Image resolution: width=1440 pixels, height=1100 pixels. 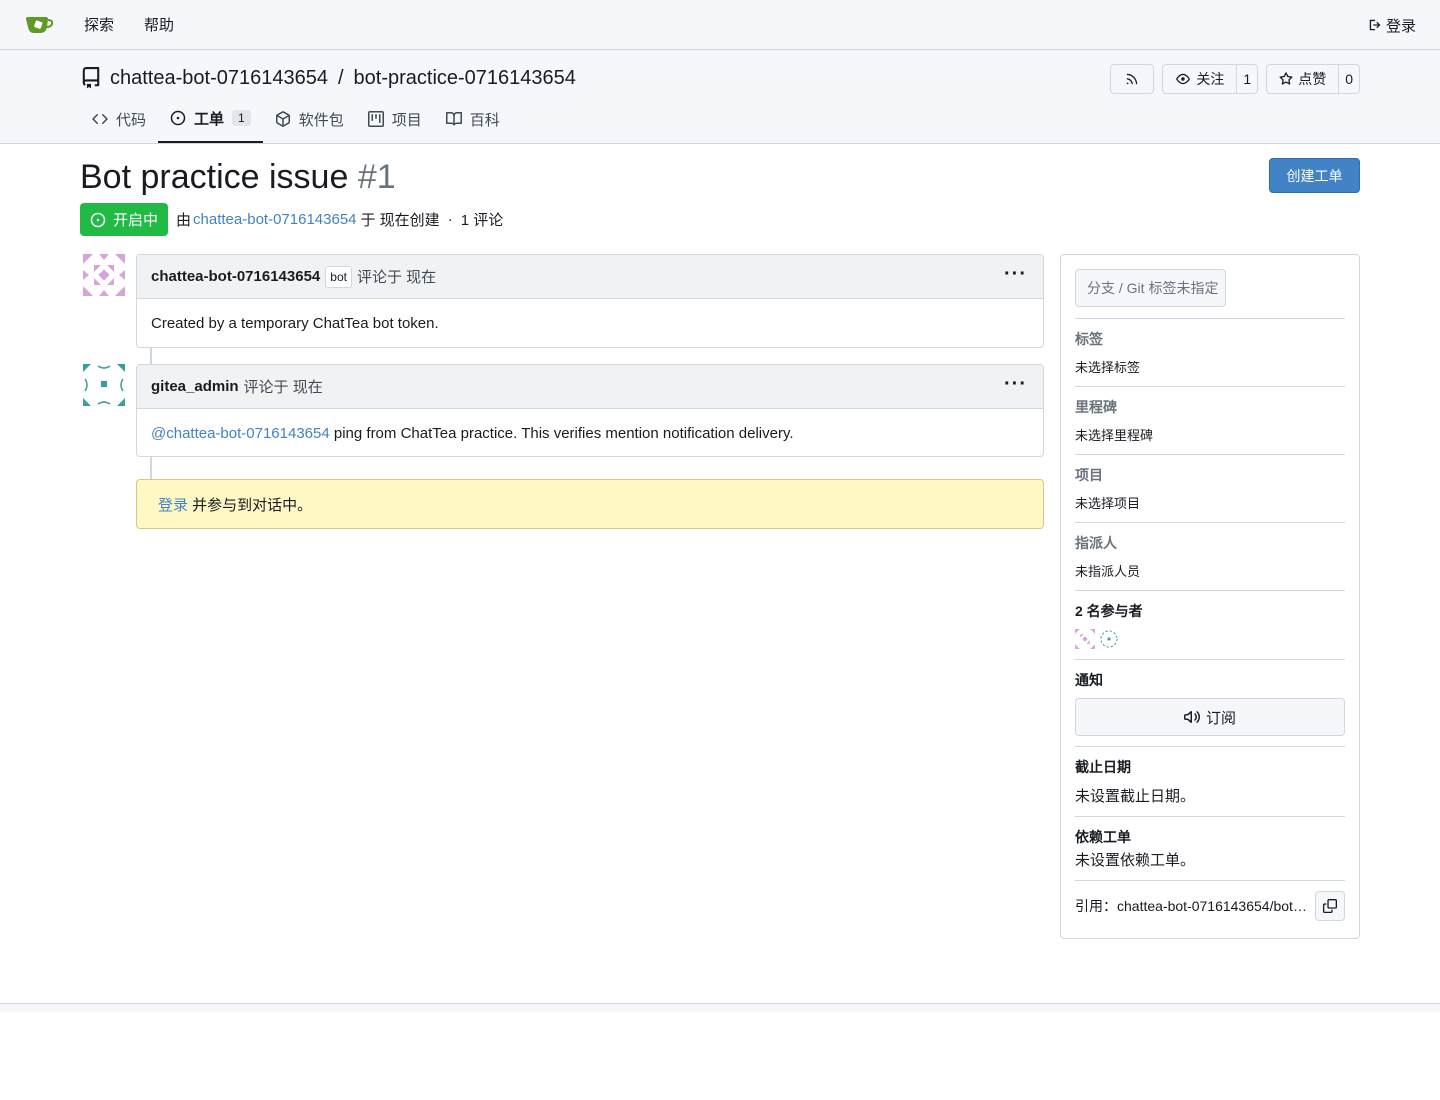 I want to click on package-icon, so click(x=282, y=119).